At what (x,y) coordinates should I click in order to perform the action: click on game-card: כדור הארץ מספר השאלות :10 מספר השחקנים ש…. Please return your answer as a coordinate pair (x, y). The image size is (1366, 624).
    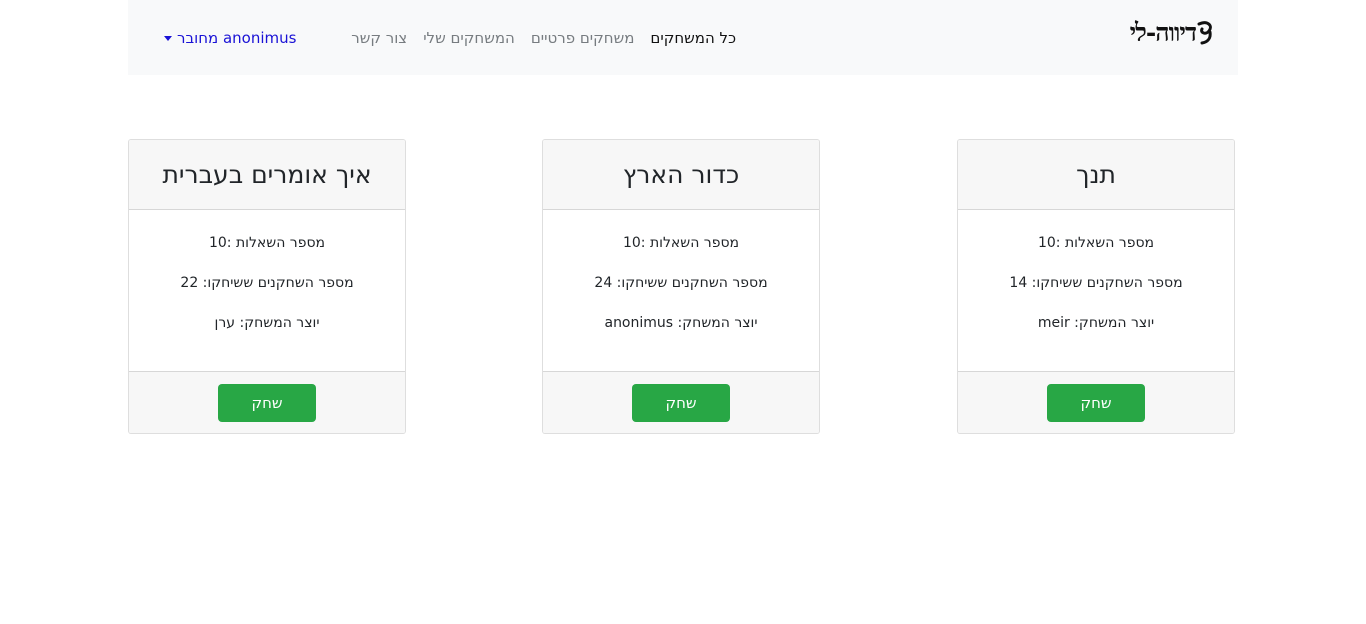
    Looking at the image, I should click on (681, 286).